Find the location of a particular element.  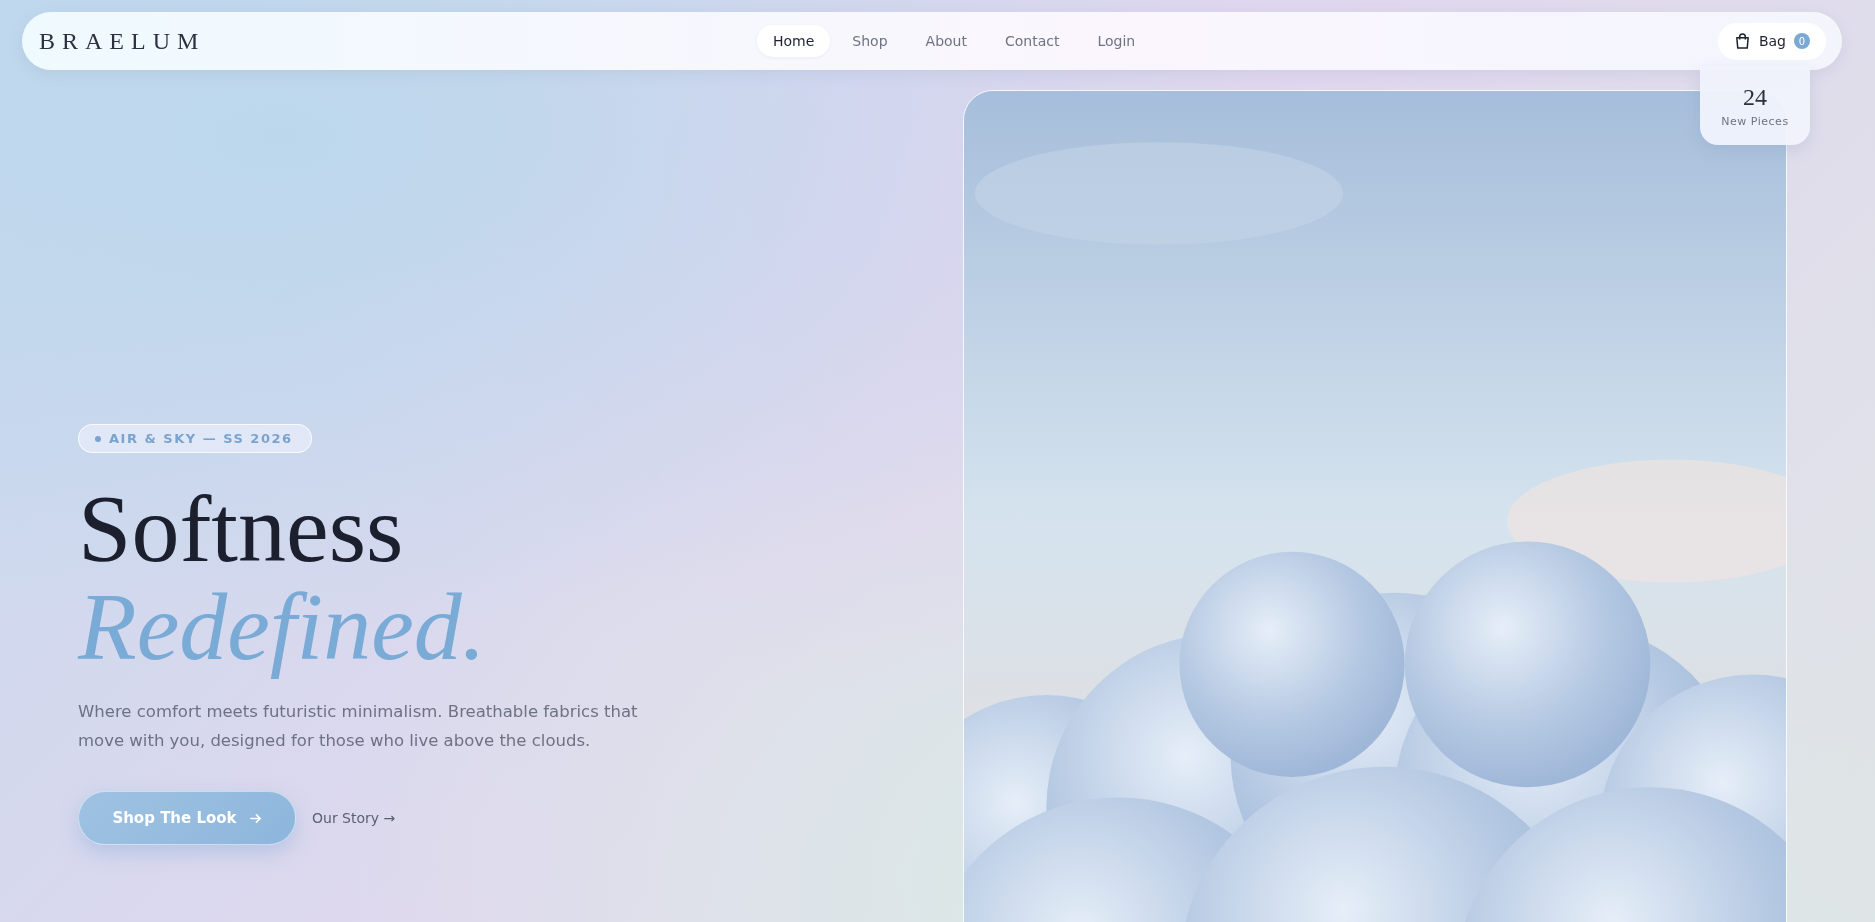

collection-tag-text: AIR & SKY — SS 2026 is located at coordinates (201, 438).